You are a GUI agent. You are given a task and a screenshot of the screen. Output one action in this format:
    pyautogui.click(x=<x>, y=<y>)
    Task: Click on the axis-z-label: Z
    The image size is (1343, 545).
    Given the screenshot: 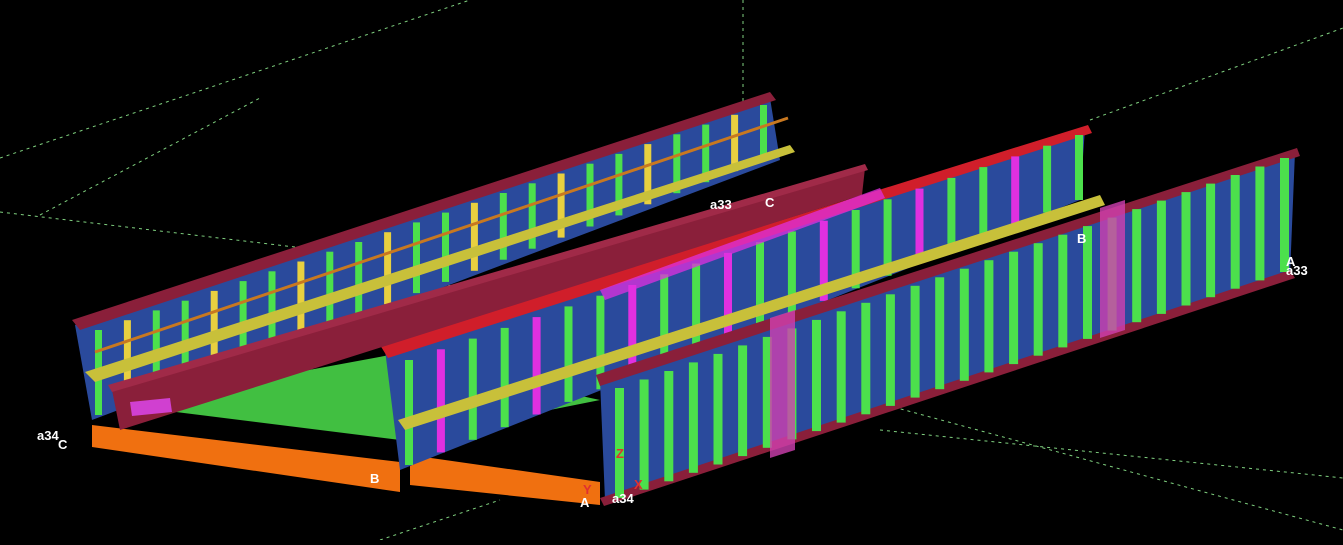 What is the action you would take?
    pyautogui.click(x=620, y=453)
    